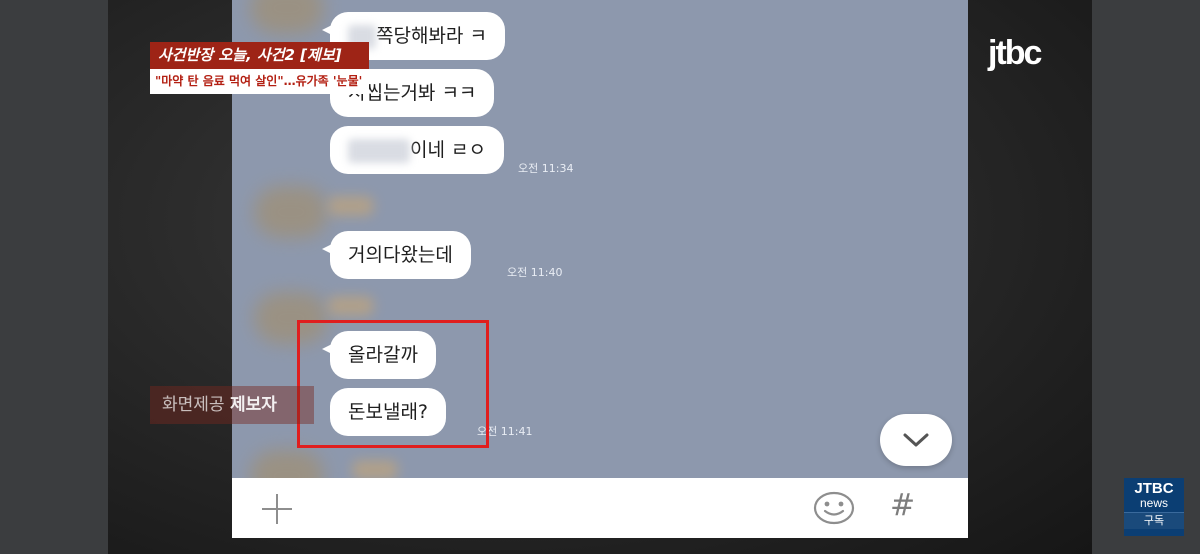 The image size is (1200, 554). What do you see at coordinates (1153, 503) in the screenshot?
I see `badge-news: news` at bounding box center [1153, 503].